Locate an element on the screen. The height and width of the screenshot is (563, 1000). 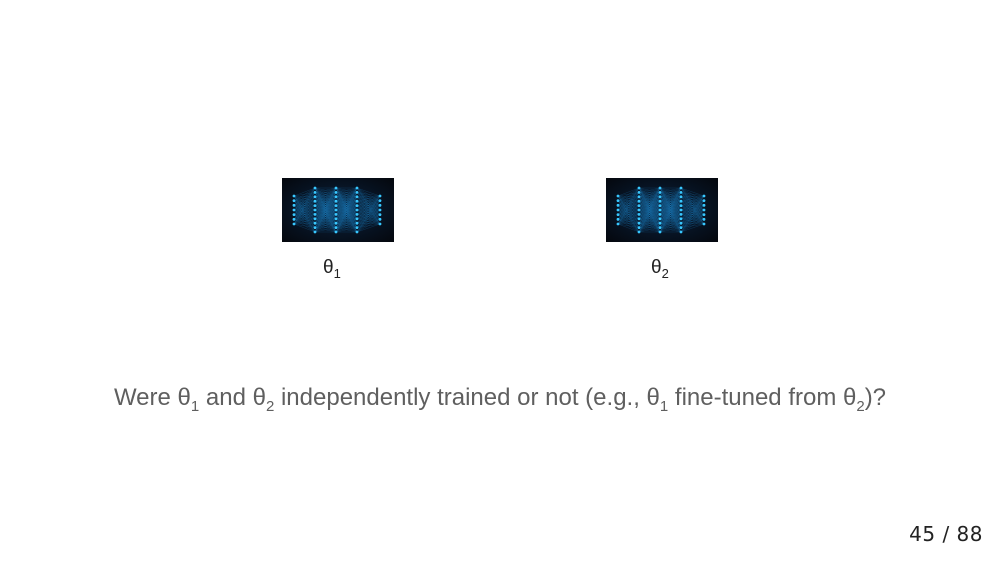
theta-1-label: θ1 is located at coordinates (332, 268).